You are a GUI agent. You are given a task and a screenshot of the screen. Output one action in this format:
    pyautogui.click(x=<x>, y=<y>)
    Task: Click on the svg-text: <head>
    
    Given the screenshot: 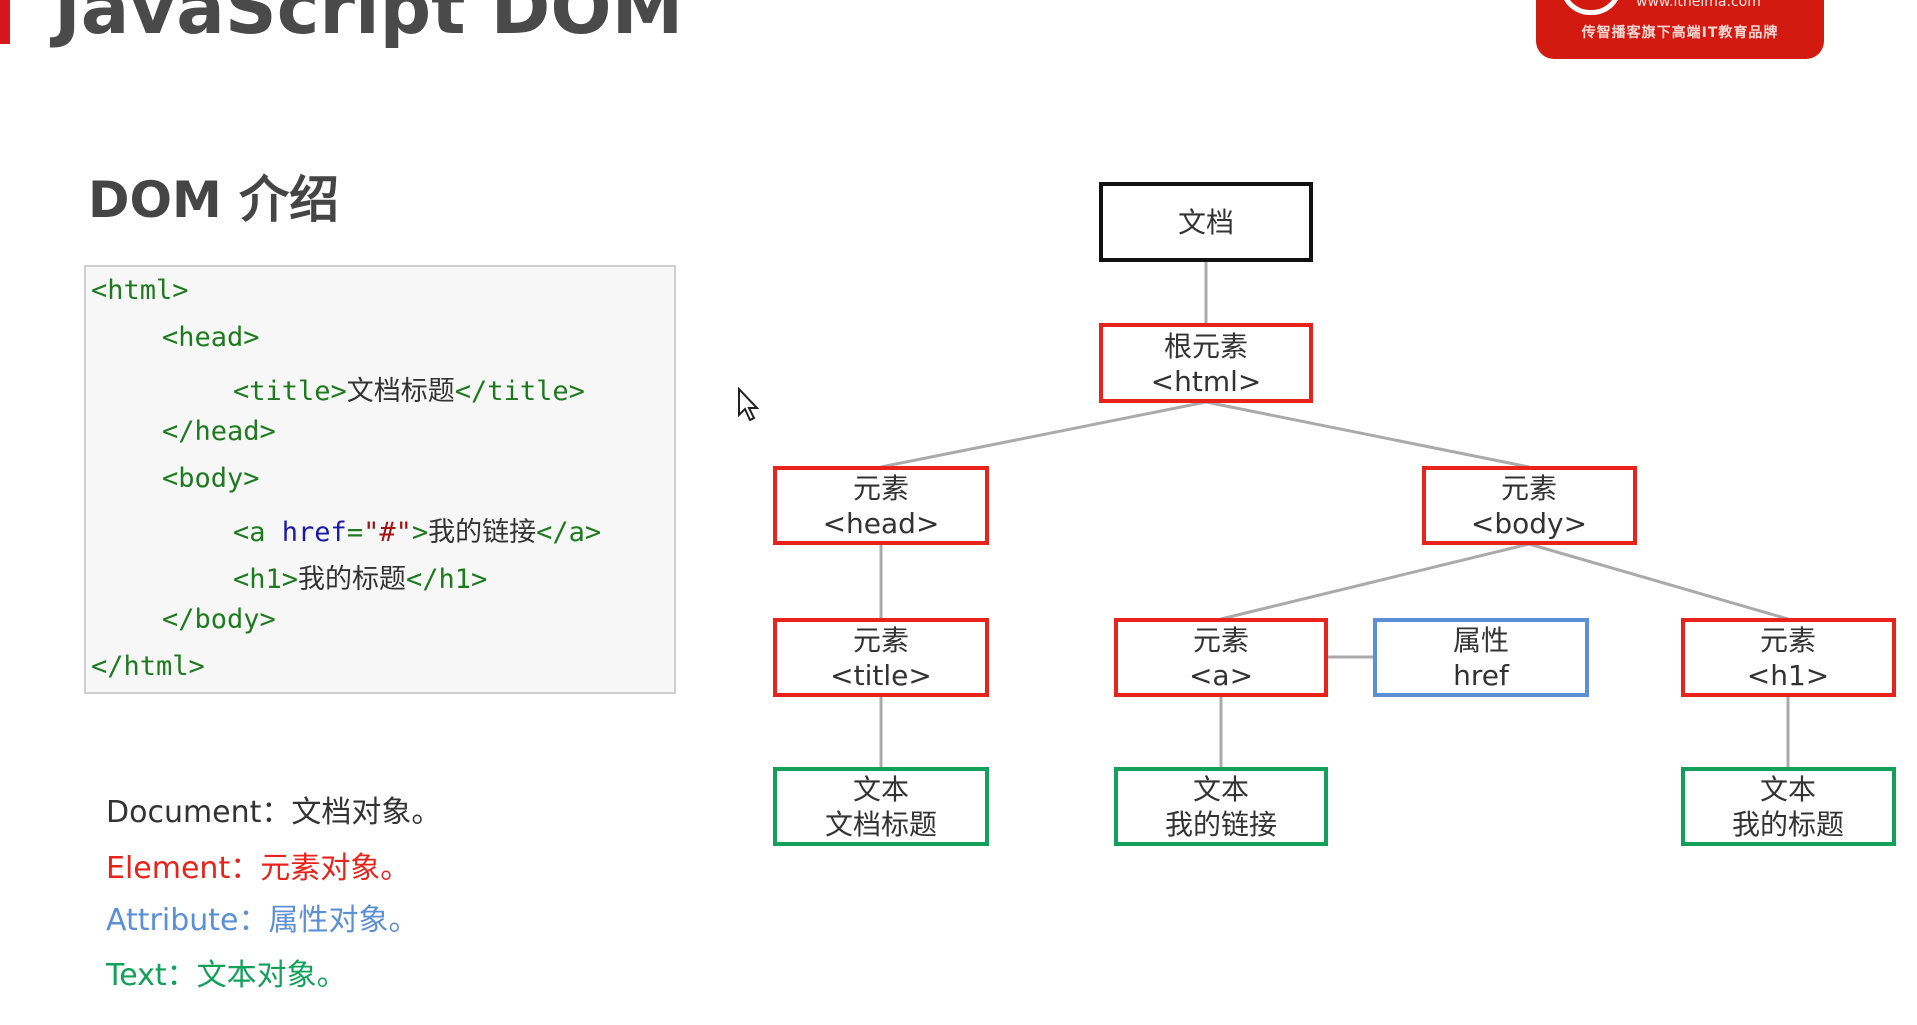 What is the action you would take?
    pyautogui.click(x=881, y=523)
    